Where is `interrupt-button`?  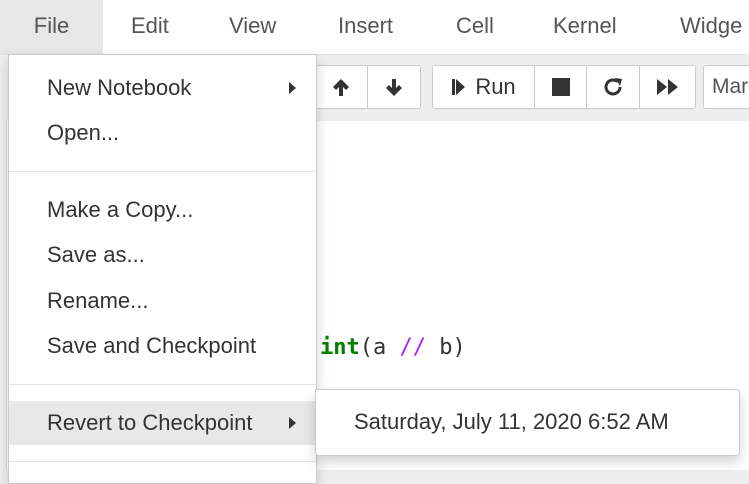 interrupt-button is located at coordinates (560, 87).